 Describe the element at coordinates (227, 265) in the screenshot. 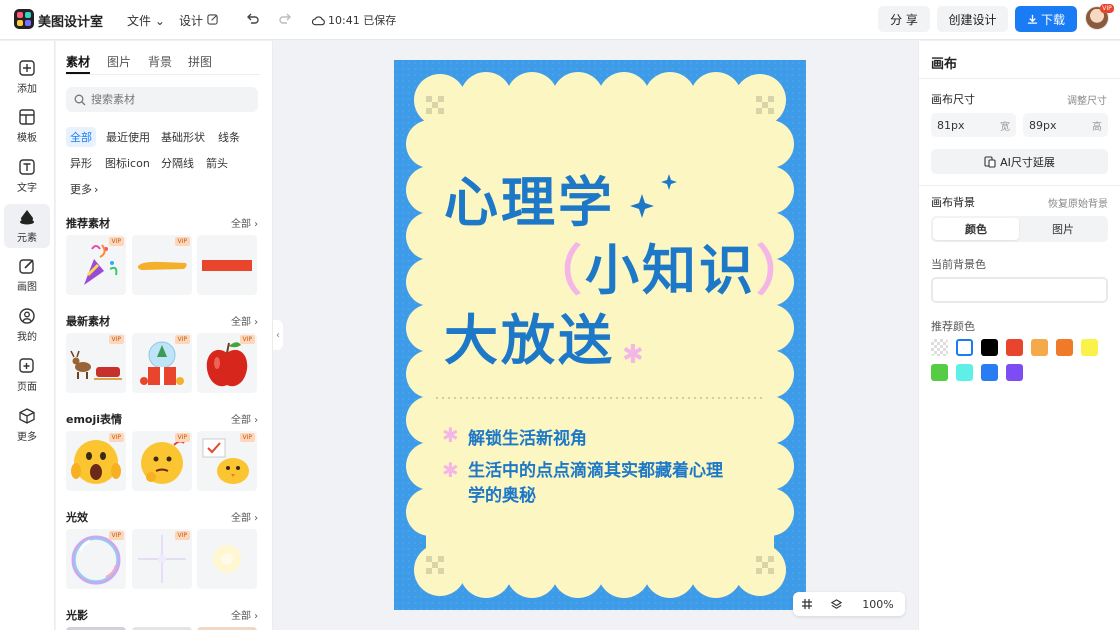

I see `material-thumb-red-bar` at that location.